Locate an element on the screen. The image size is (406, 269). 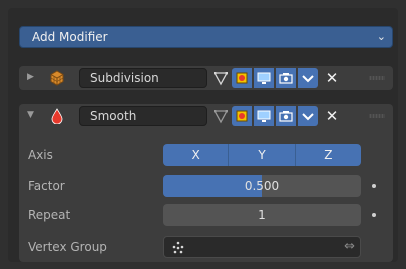
chevron-down-icon: ⌄ is located at coordinates (381, 36).